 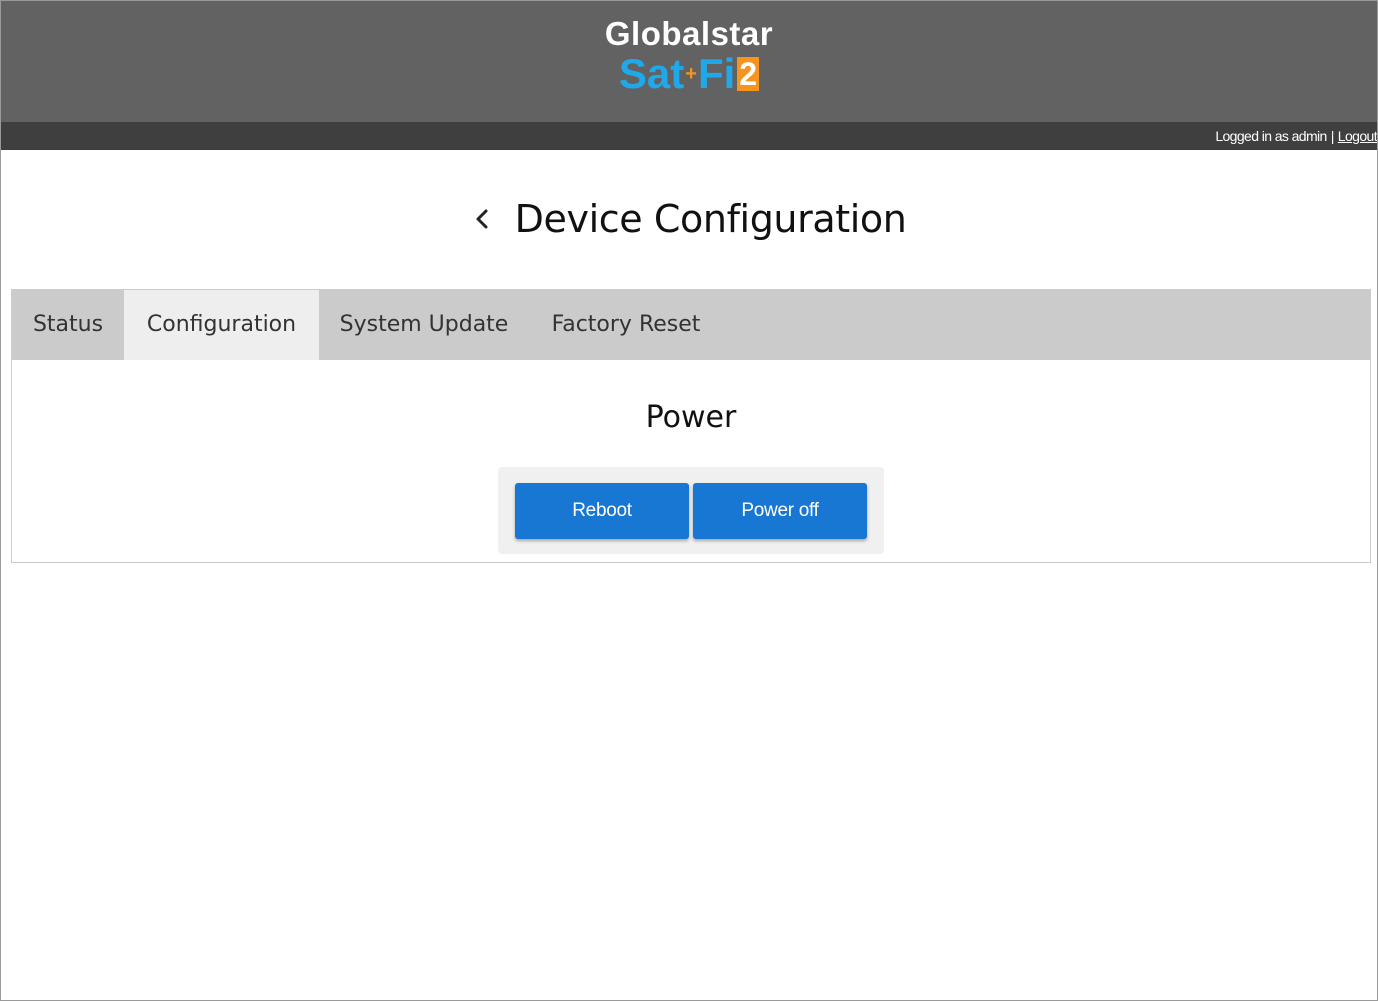 I want to click on logo-brand-text: Globalstar, so click(x=689, y=33).